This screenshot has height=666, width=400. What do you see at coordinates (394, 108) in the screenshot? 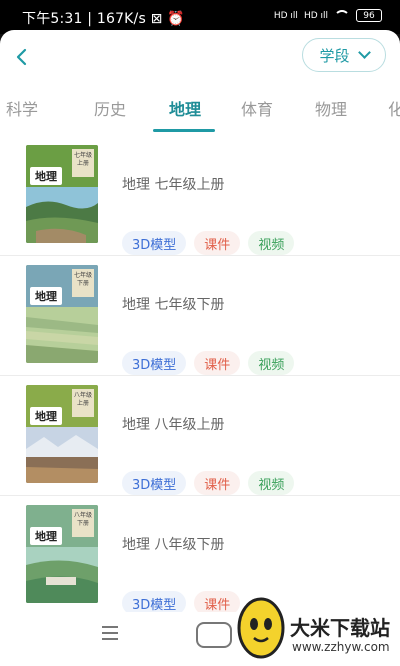
I see `tab-chemistry: 化` at bounding box center [394, 108].